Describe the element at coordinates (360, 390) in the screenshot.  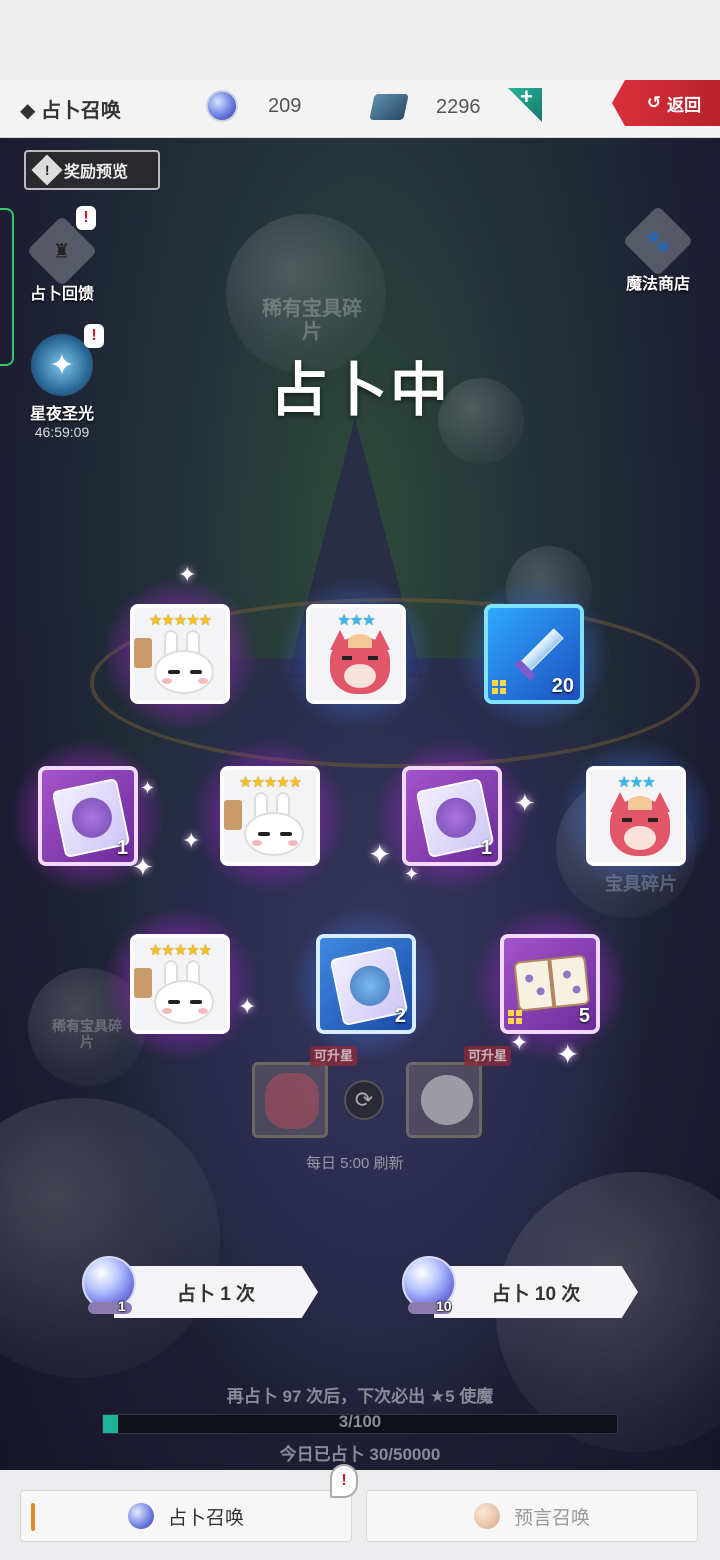
I see `divining-status: 占卜中` at that location.